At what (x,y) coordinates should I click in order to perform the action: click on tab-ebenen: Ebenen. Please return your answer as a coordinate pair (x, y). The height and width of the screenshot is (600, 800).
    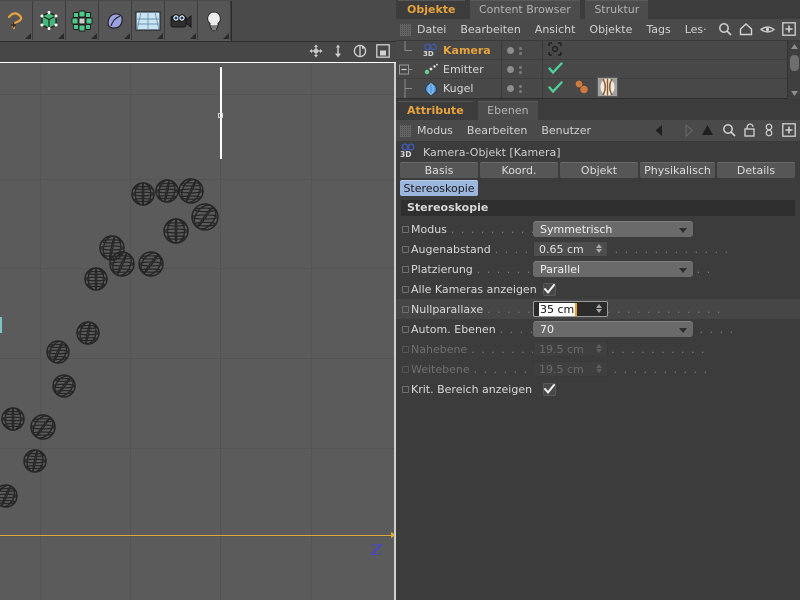
    Looking at the image, I should click on (508, 110).